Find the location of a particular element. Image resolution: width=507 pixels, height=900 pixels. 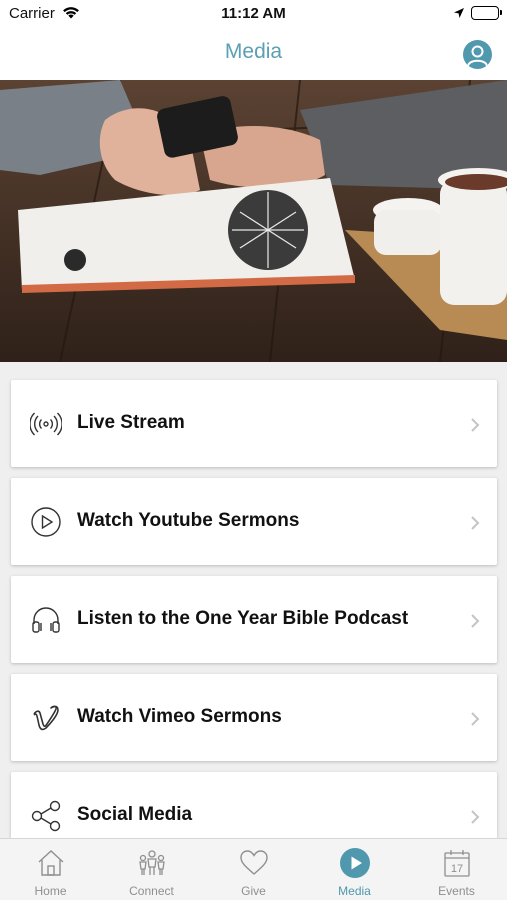

status-bar: Carrier 11:12 AM is located at coordinates (253, 14).